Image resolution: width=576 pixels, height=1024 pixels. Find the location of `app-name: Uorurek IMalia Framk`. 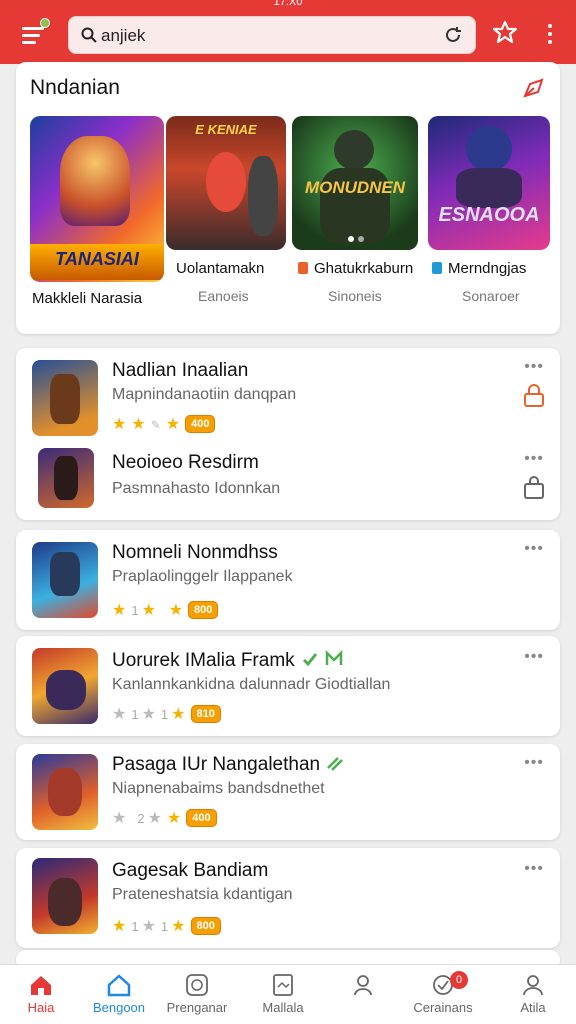

app-name: Uorurek IMalia Framk is located at coordinates (227, 661).